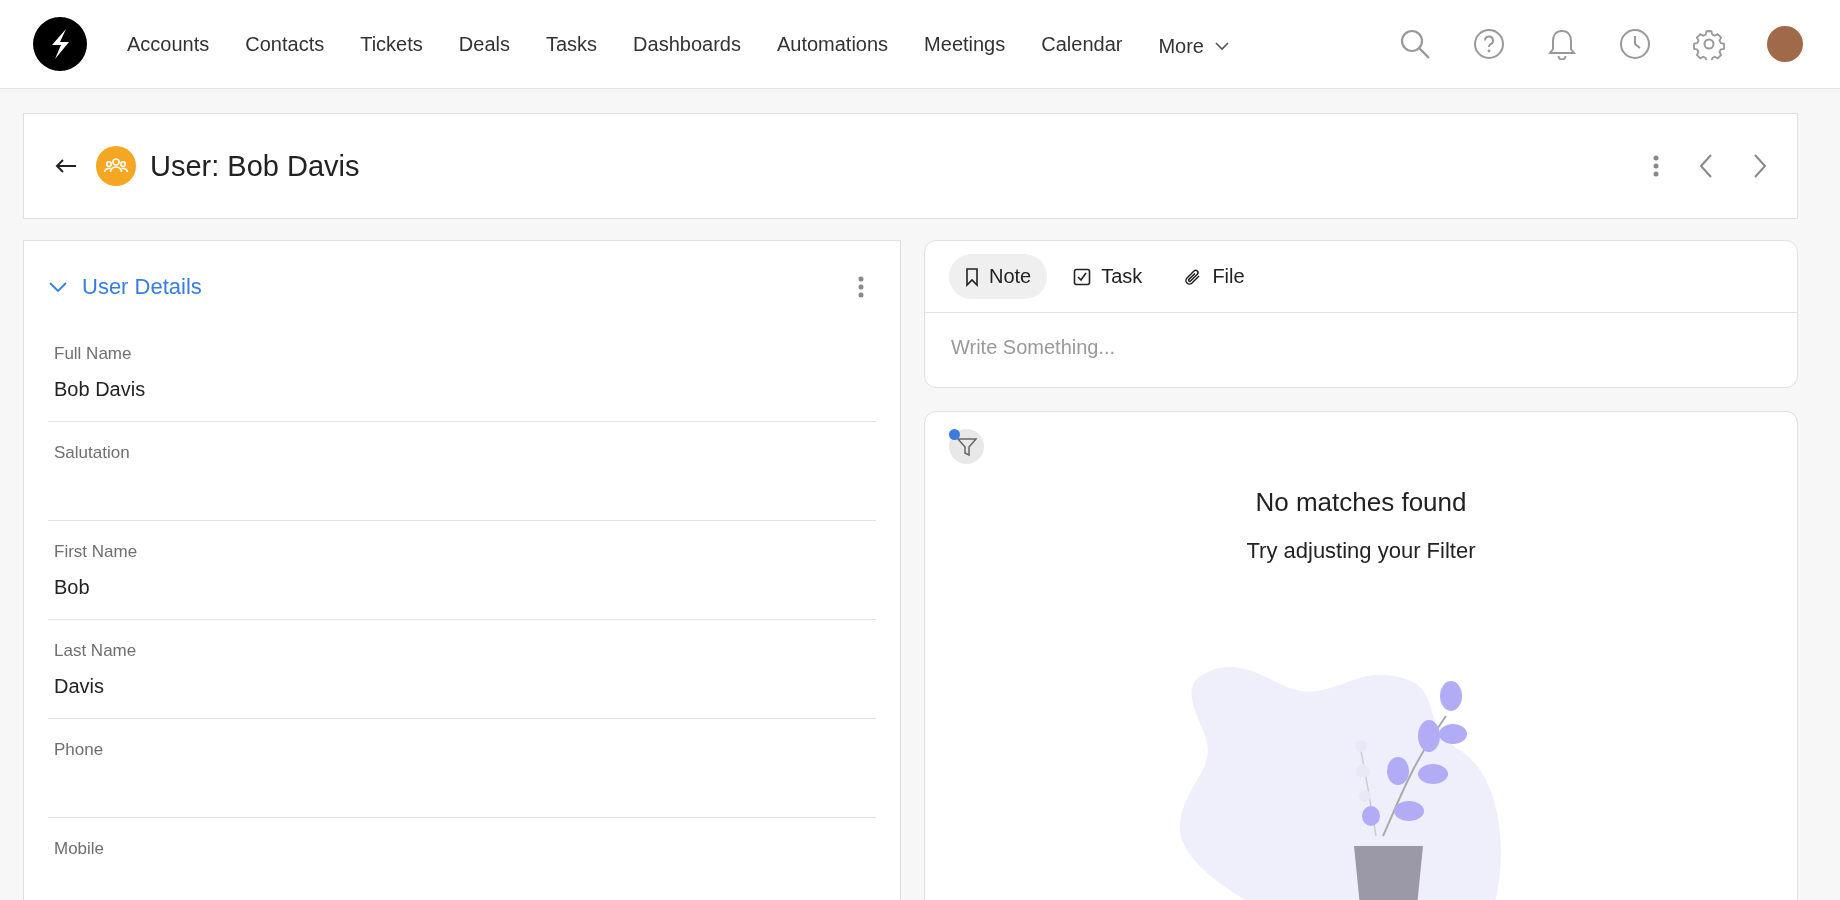  What do you see at coordinates (66, 166) in the screenshot?
I see `back-arrow-icon` at bounding box center [66, 166].